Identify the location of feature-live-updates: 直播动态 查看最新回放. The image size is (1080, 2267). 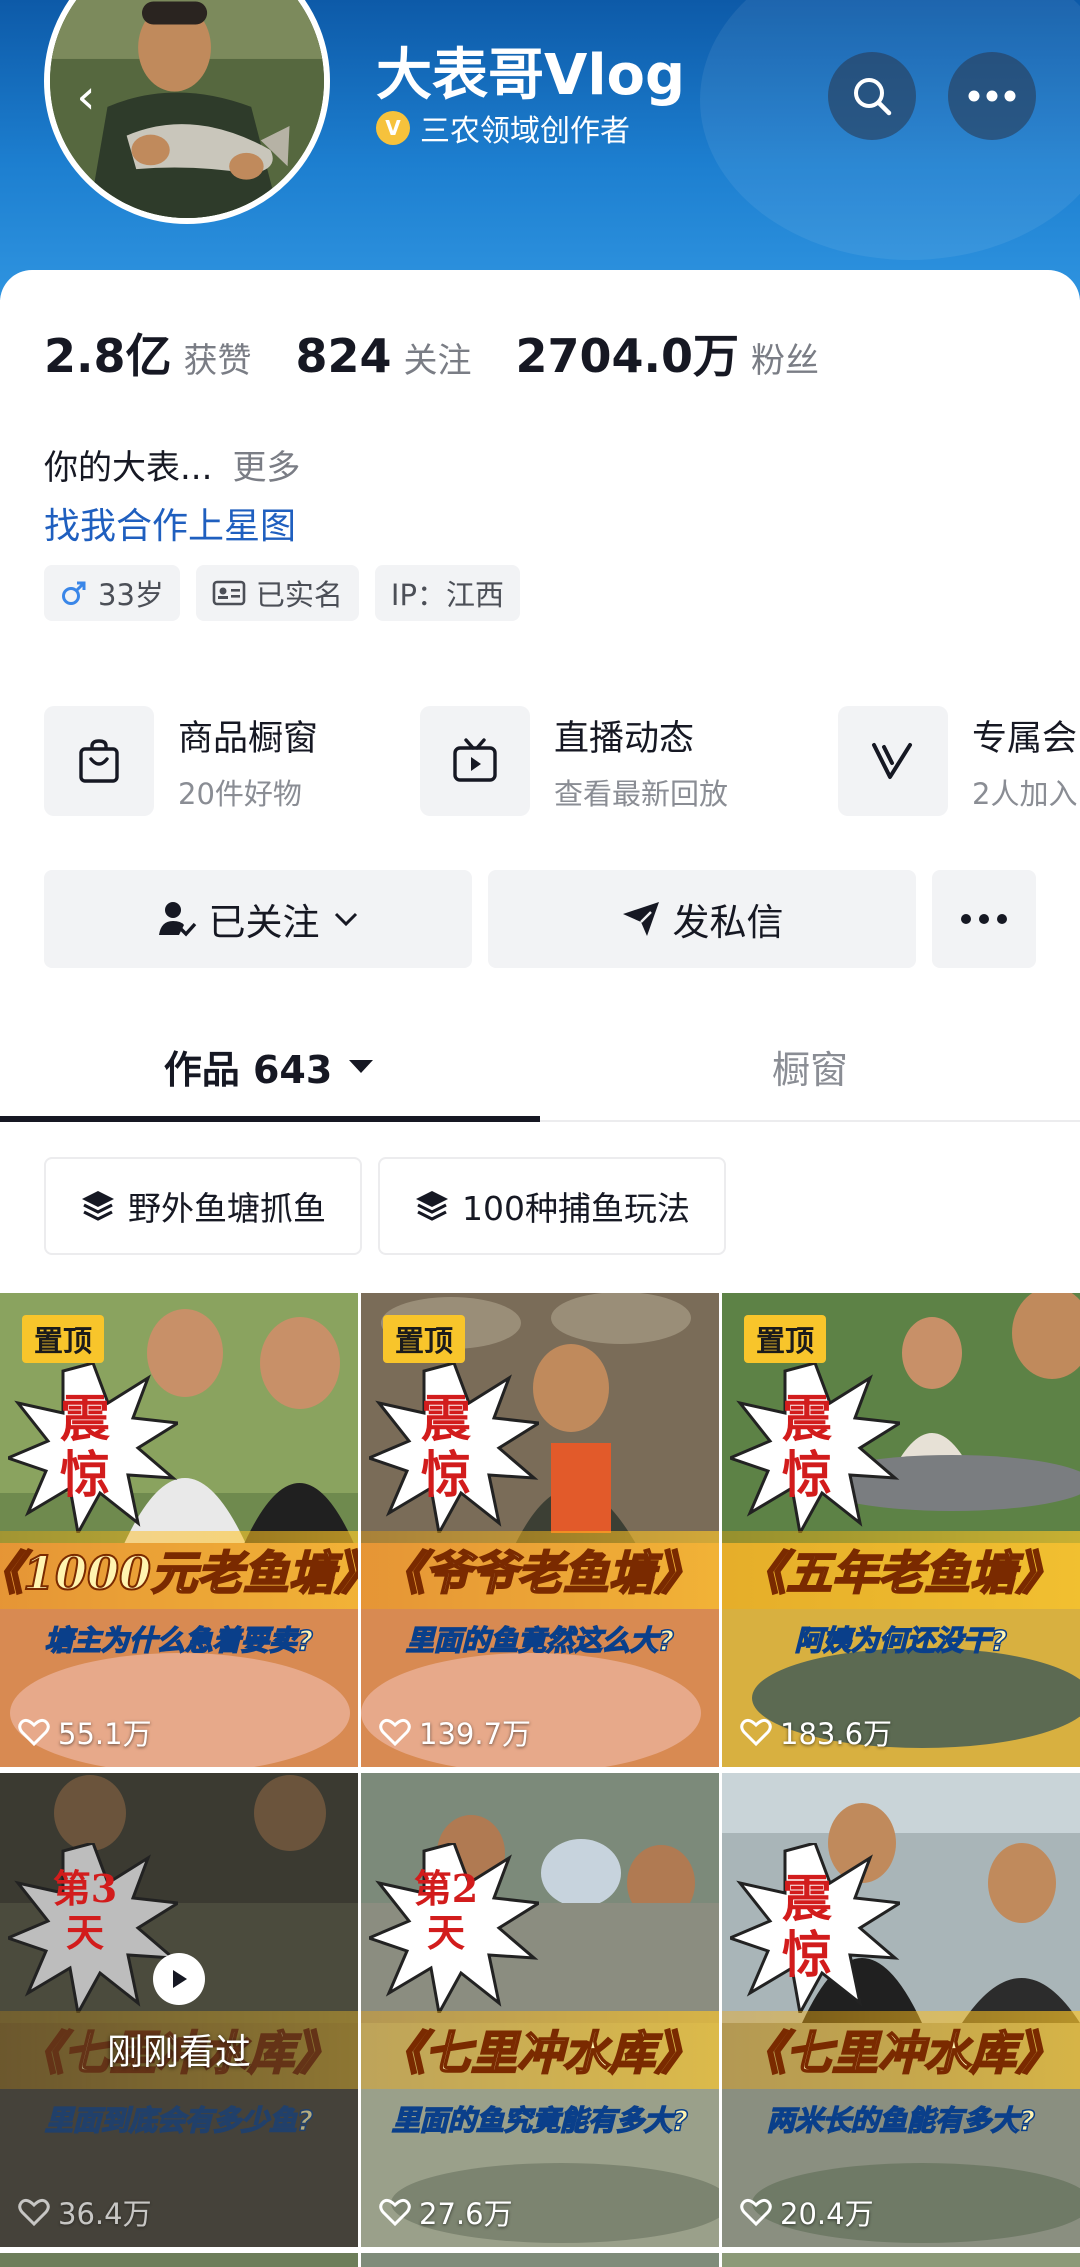
(574, 761).